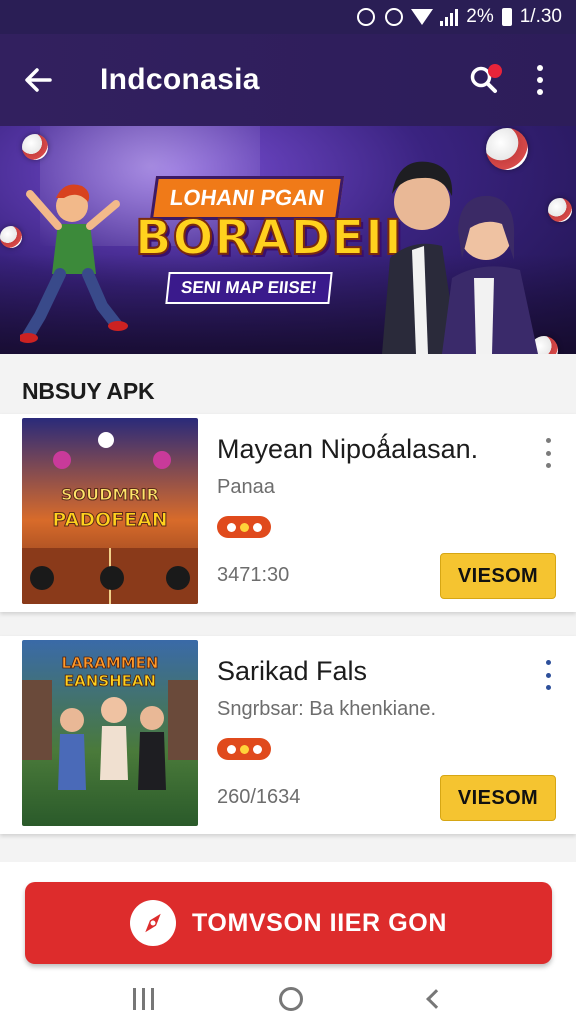 Image resolution: width=576 pixels, height=1024 pixels. What do you see at coordinates (480, 16) in the screenshot?
I see `battery-percent: 2%` at bounding box center [480, 16].